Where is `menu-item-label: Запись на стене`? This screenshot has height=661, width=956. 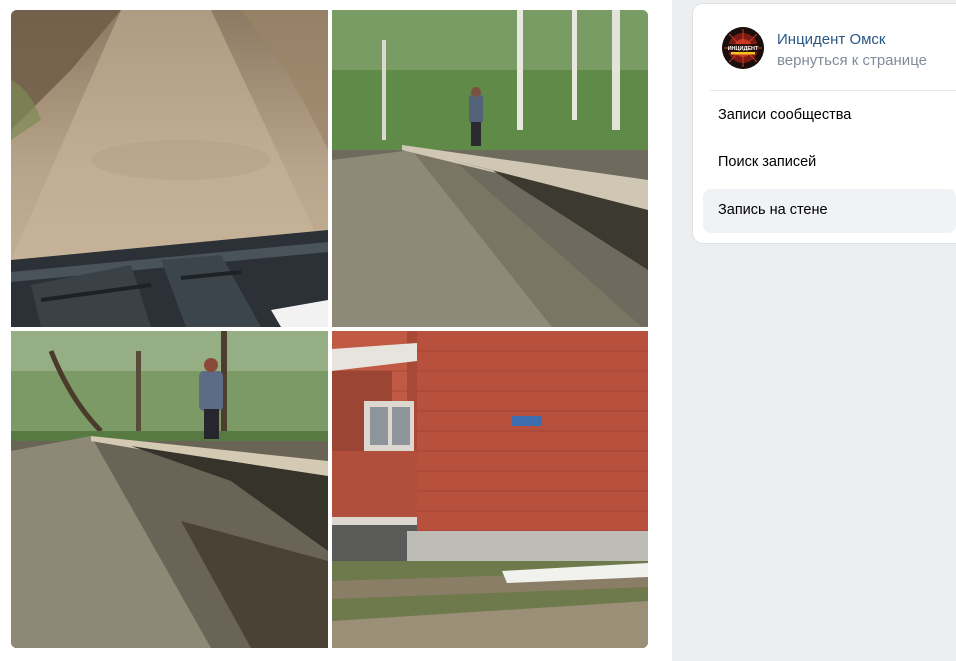 menu-item-label: Запись на стене is located at coordinates (773, 210).